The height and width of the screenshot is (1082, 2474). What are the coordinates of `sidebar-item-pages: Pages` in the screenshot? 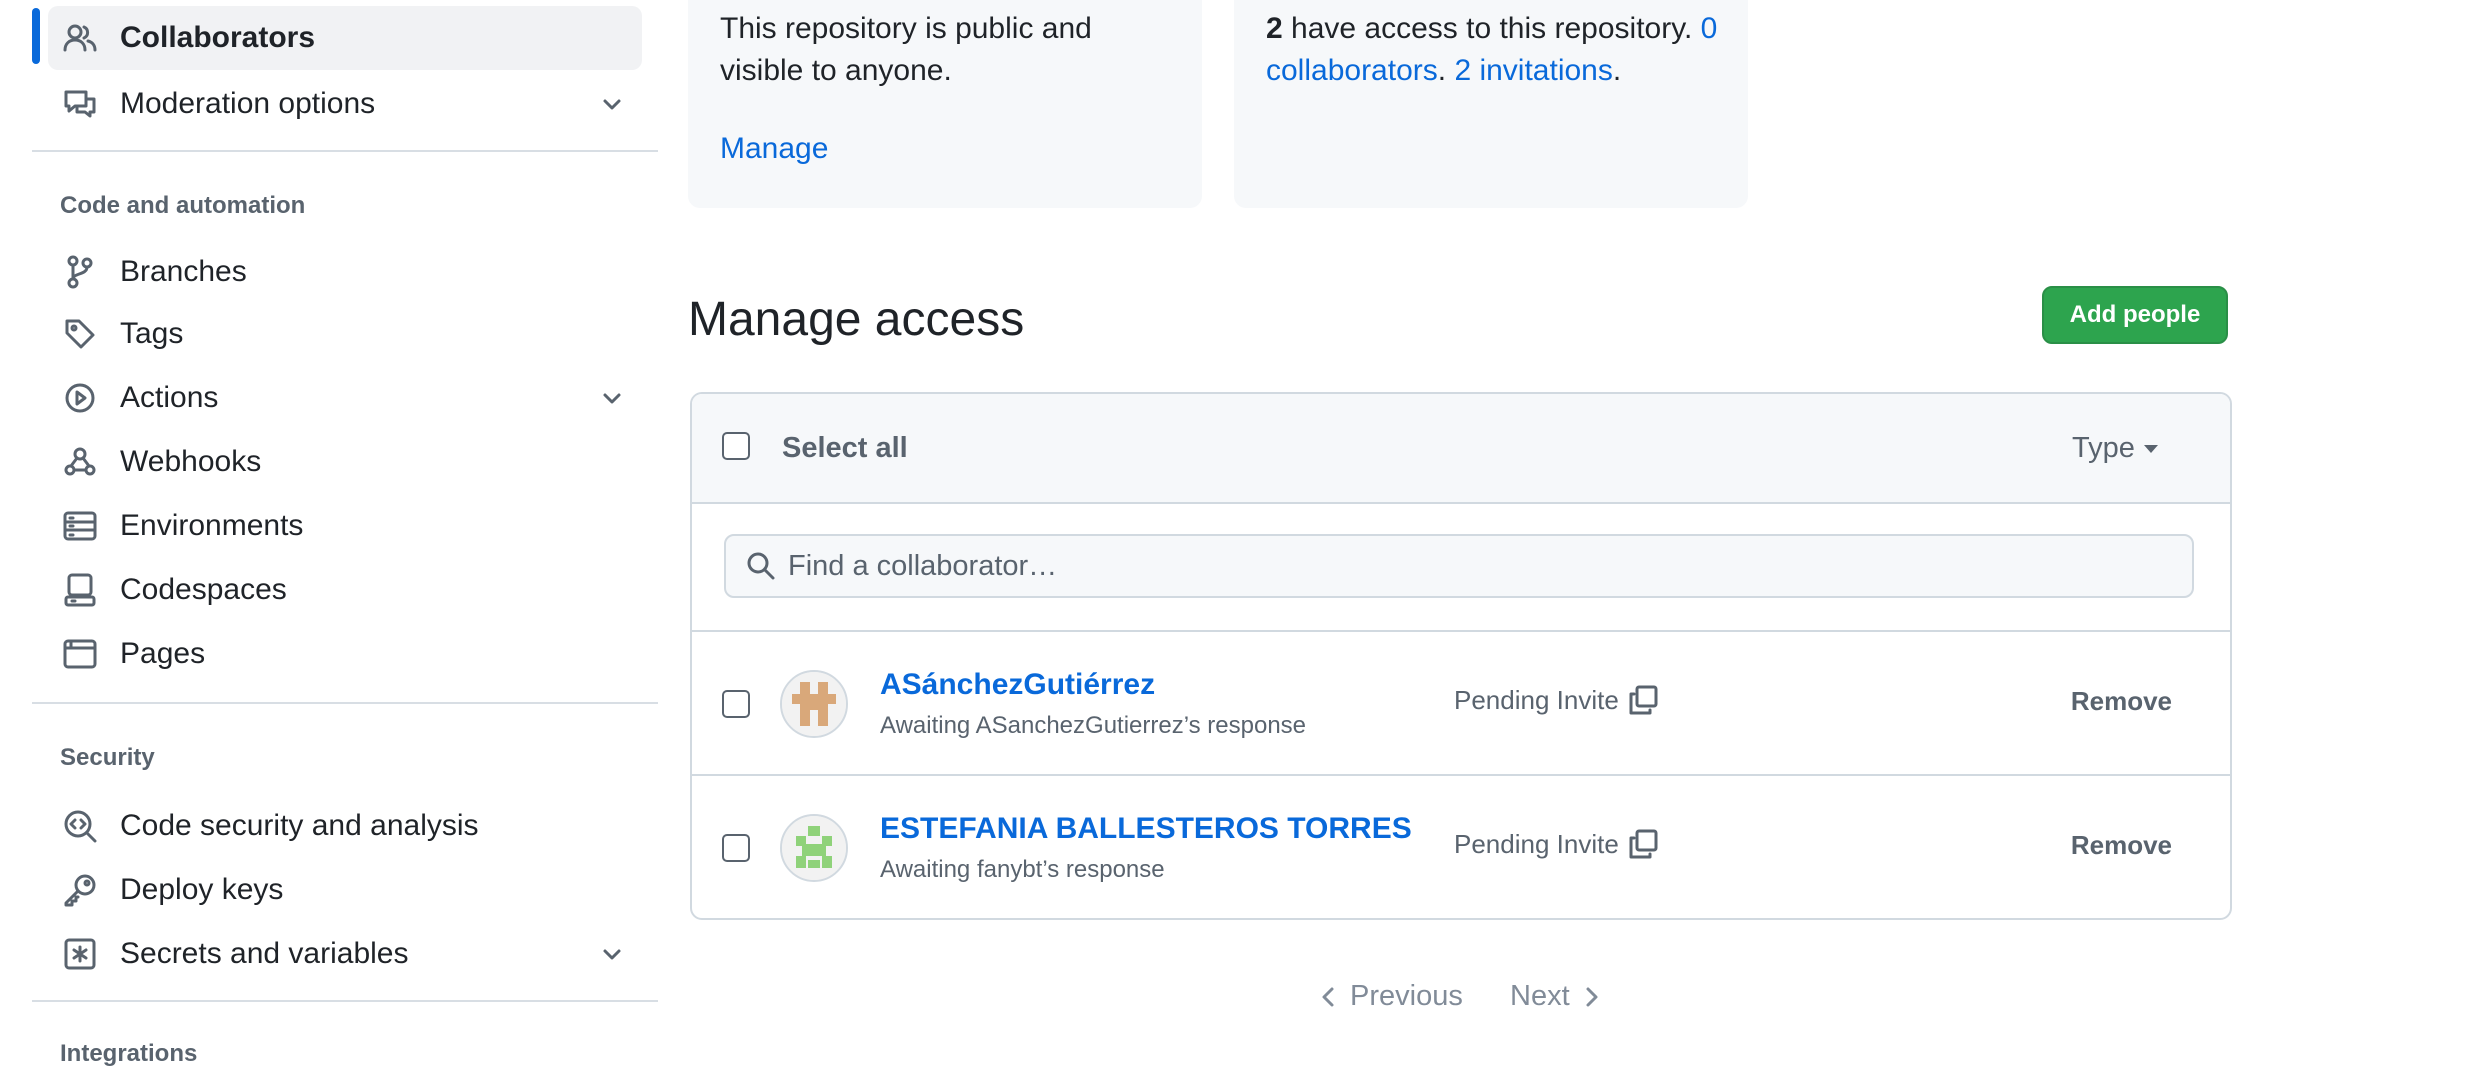 It's located at (345, 654).